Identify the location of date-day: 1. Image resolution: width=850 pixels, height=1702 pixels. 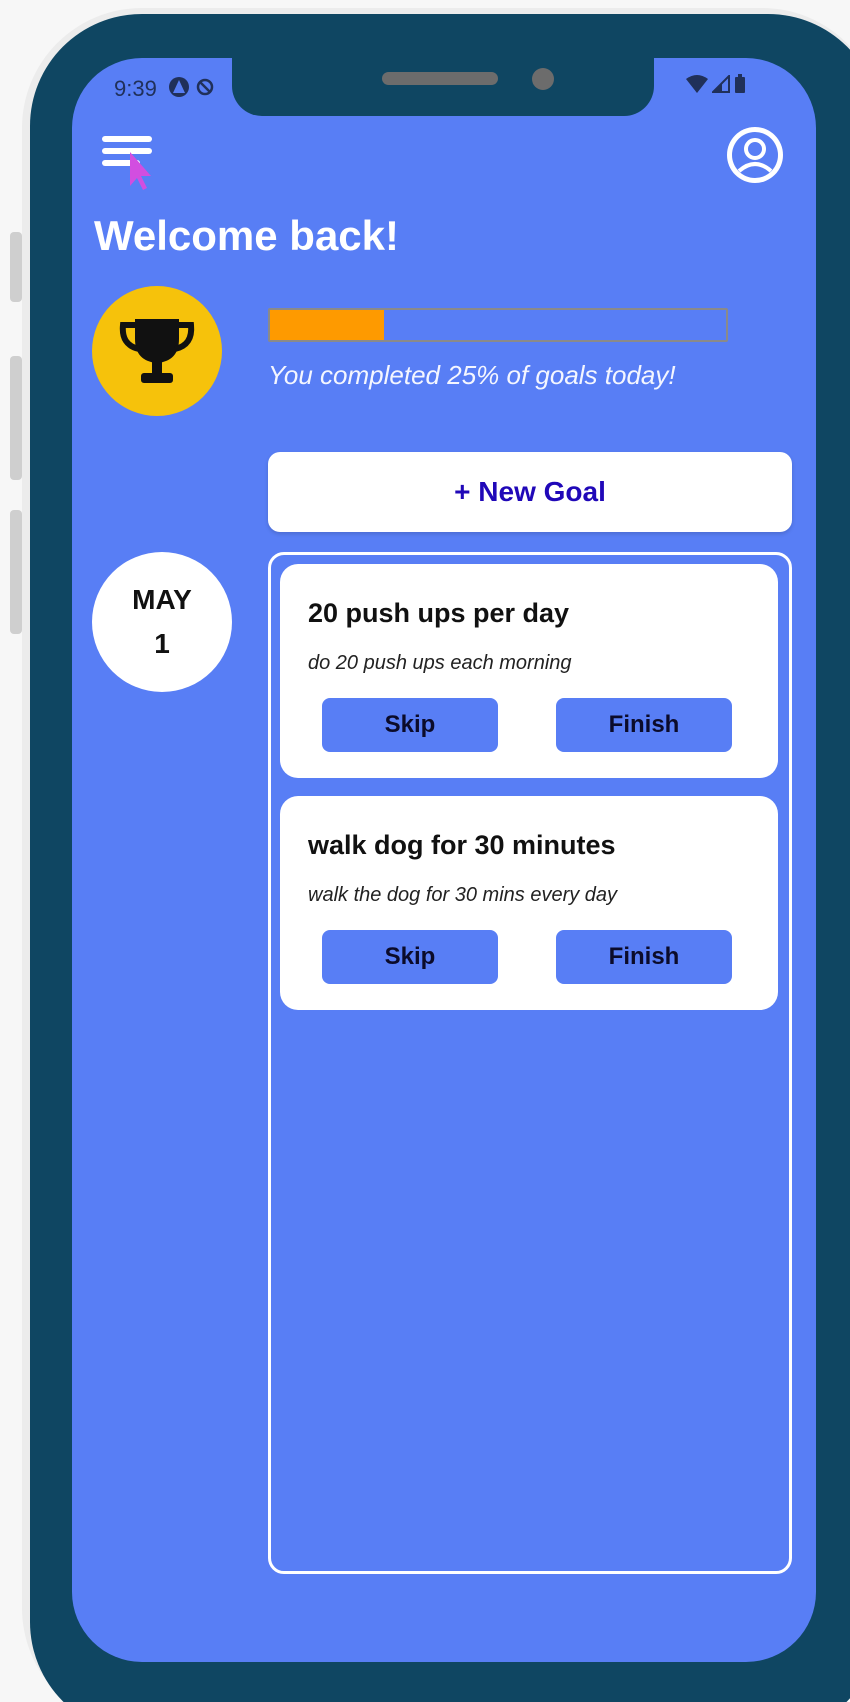
(162, 643).